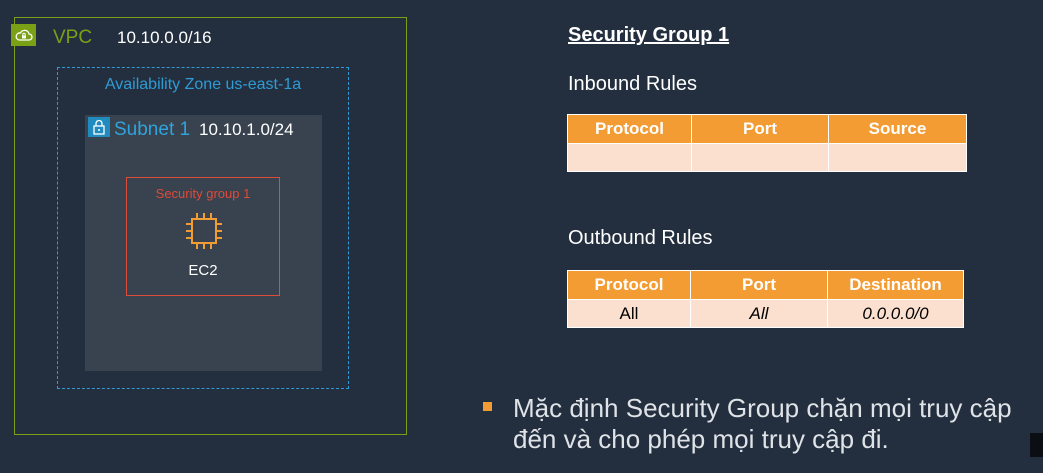  I want to click on table-header-row: Protocol Port Destination, so click(765, 285).